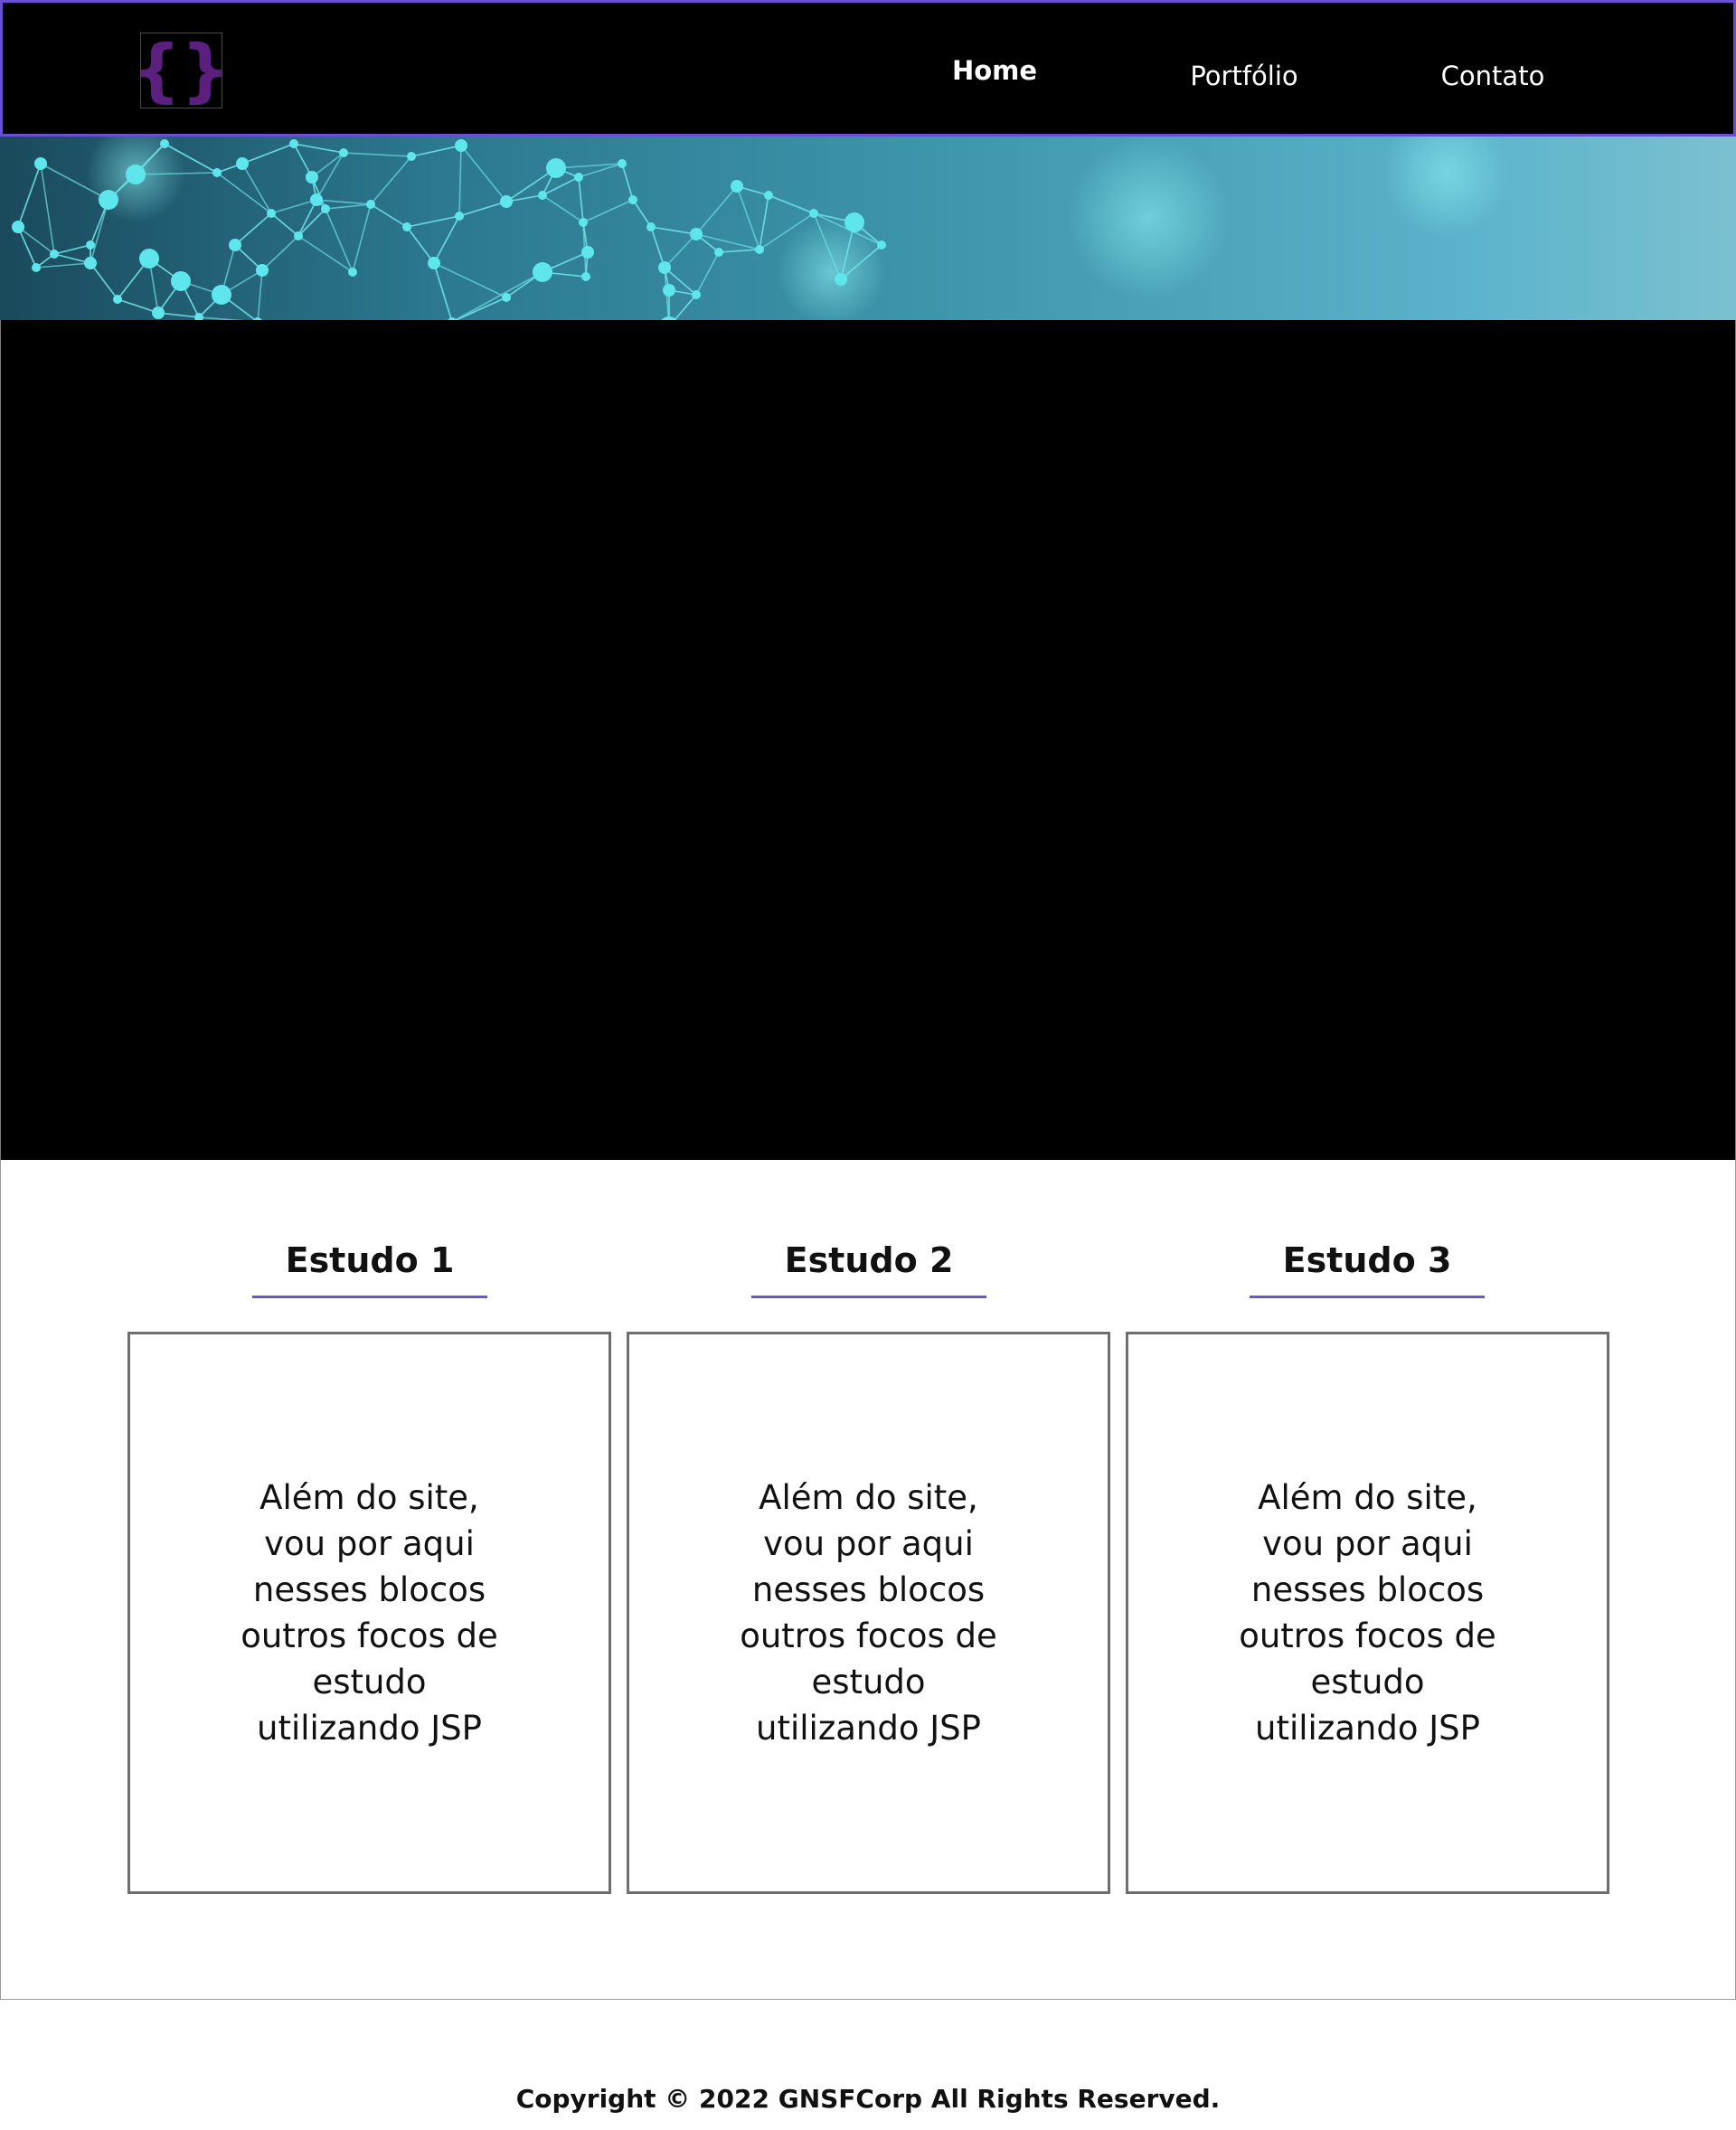 Image resolution: width=1736 pixels, height=2130 pixels. I want to click on logo-link: {}, so click(181, 70).